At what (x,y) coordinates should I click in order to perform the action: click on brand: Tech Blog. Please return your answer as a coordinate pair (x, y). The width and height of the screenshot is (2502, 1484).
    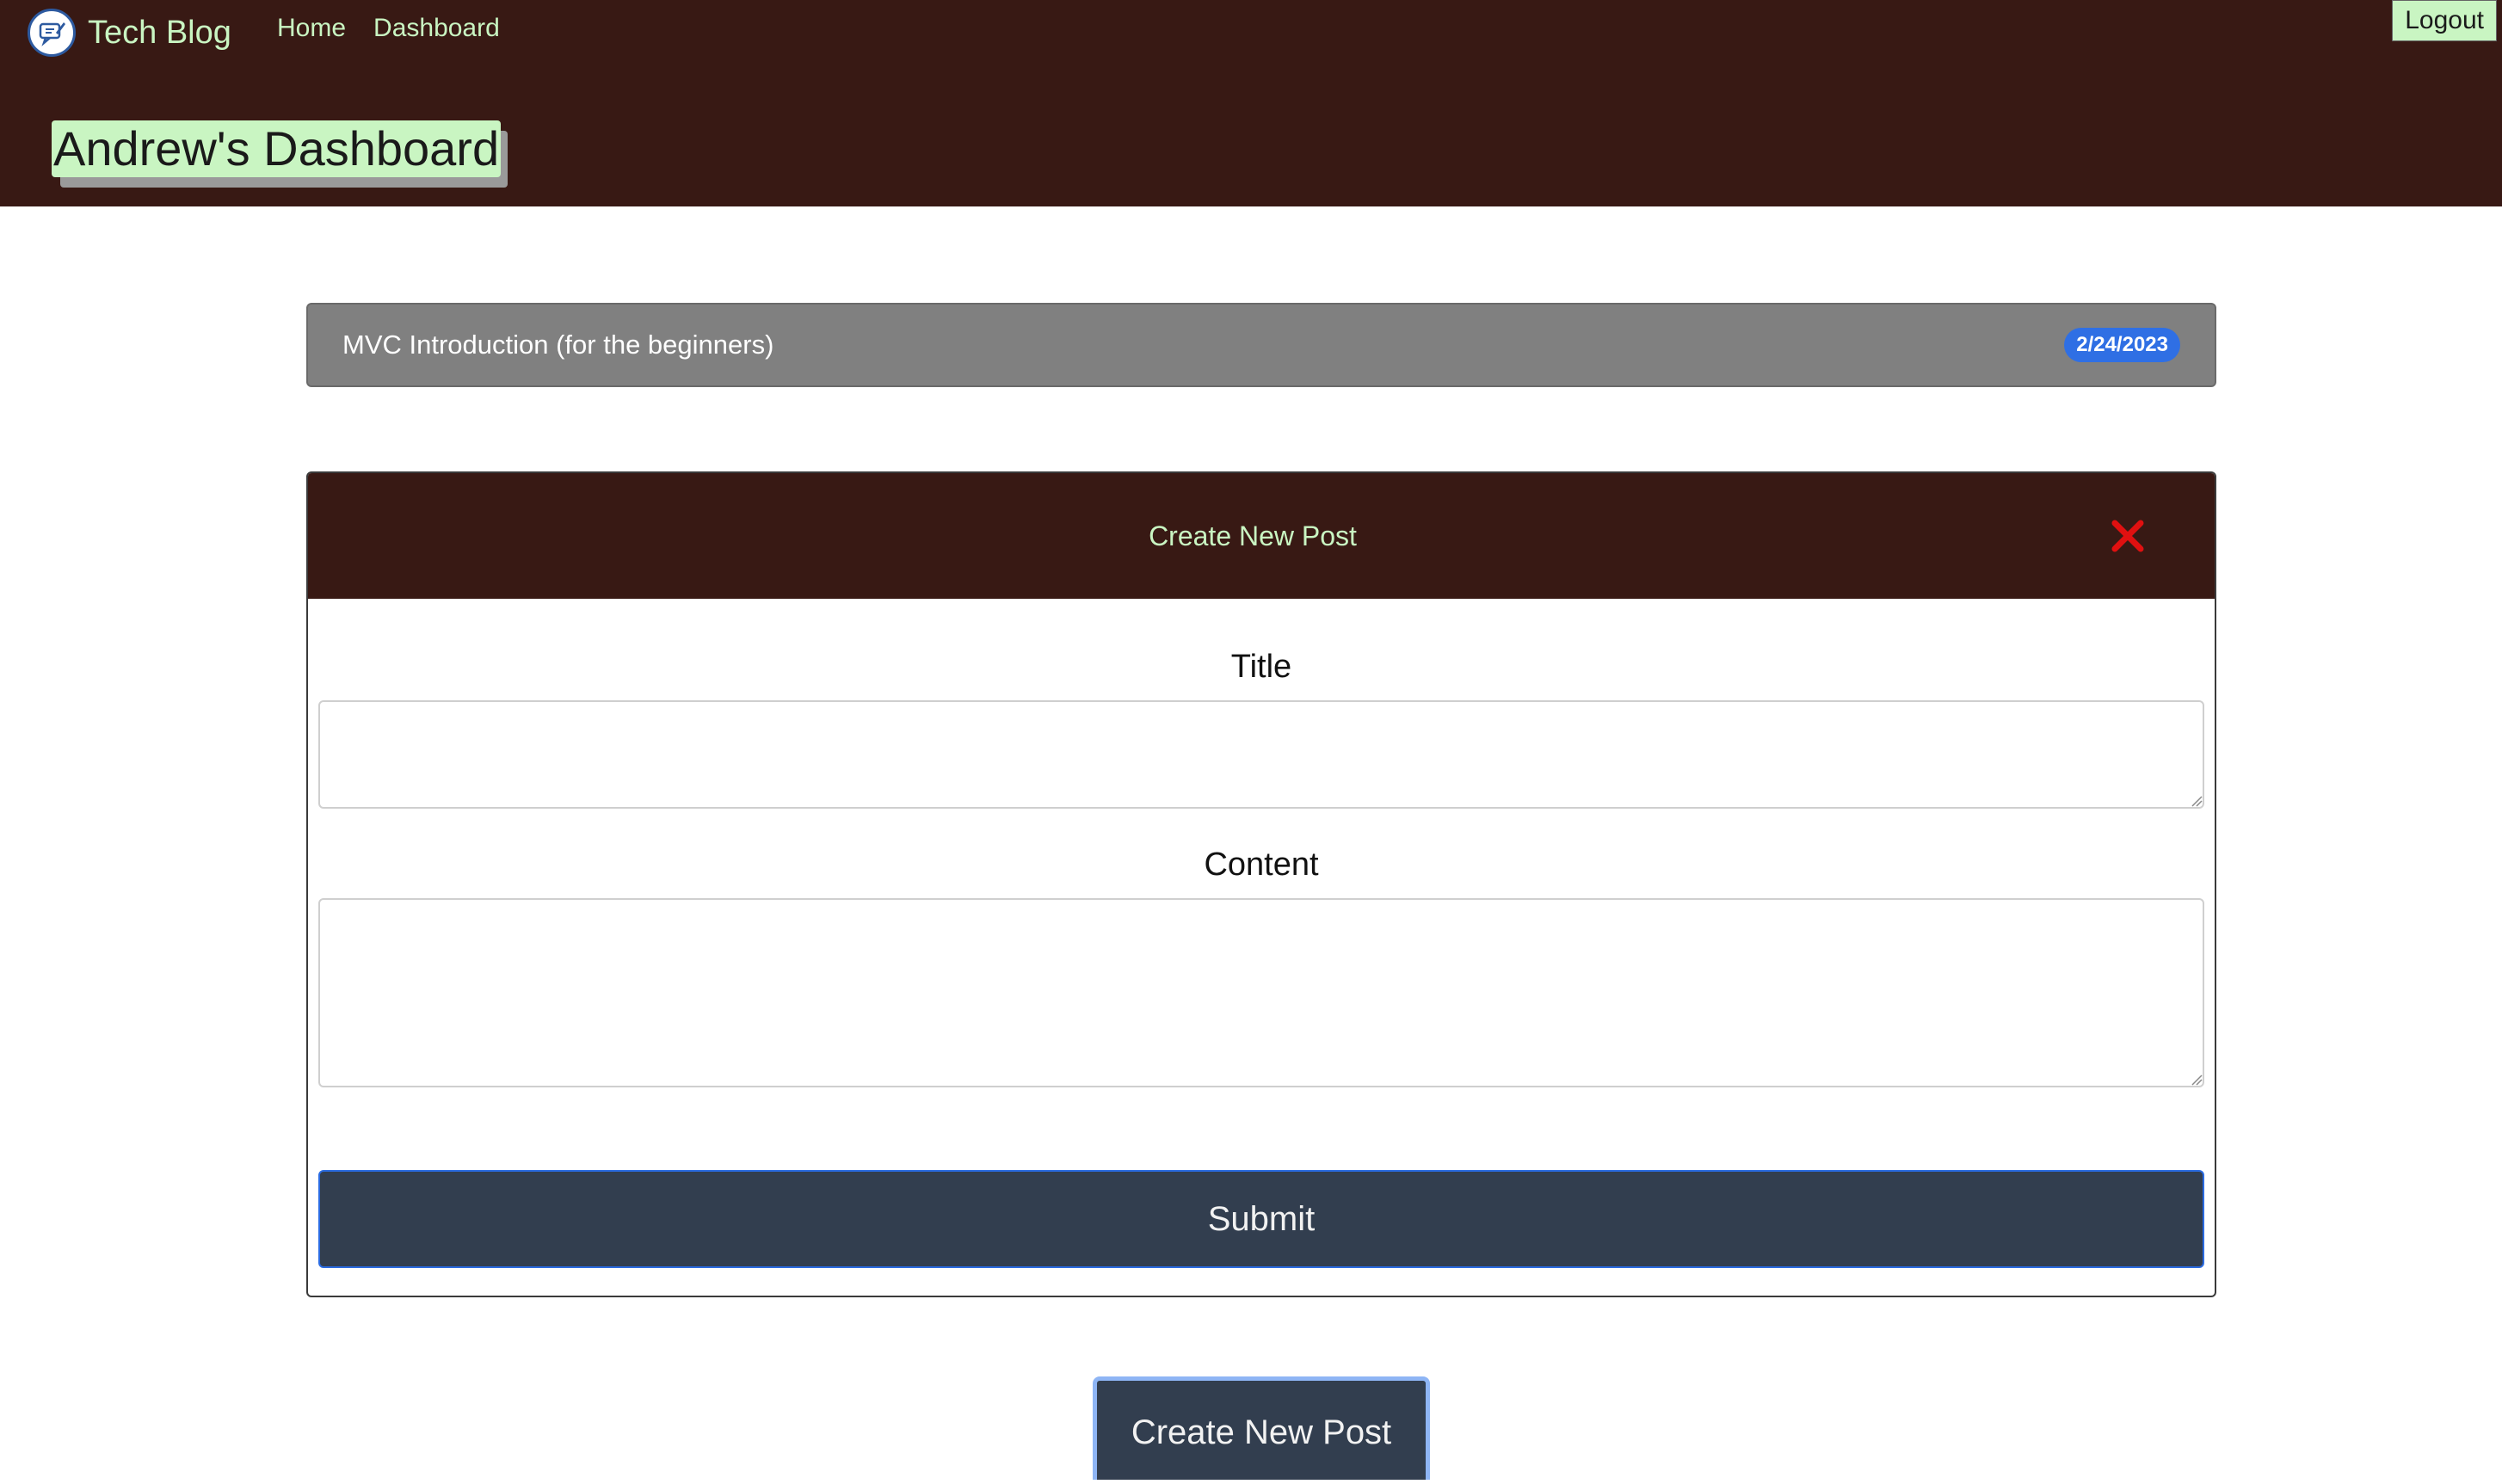
    Looking at the image, I should click on (129, 32).